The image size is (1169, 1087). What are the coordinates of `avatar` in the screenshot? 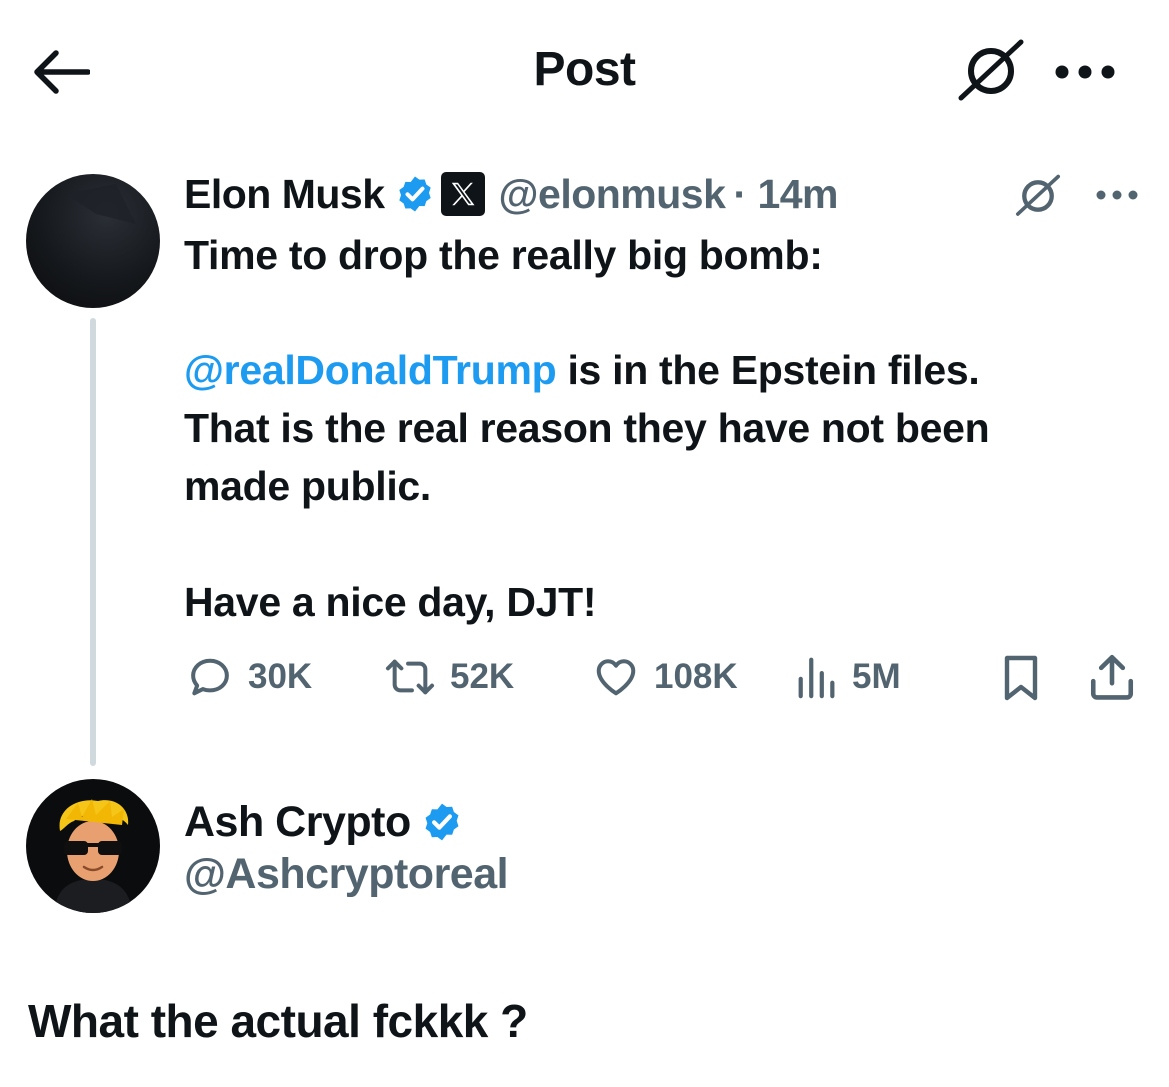 It's located at (93, 241).